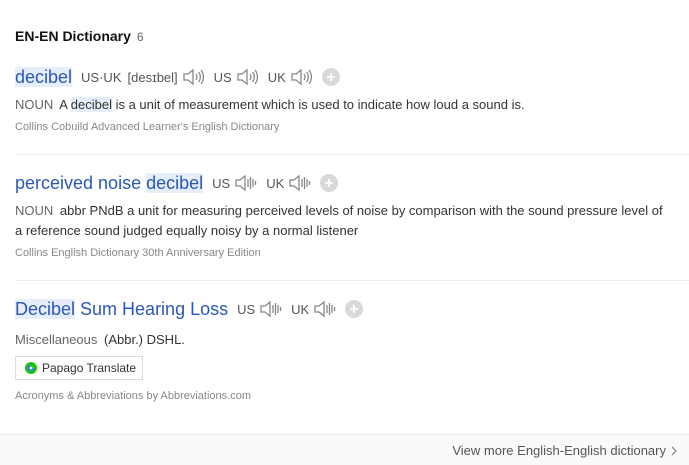 Image resolution: width=689 pixels, height=465 pixels. I want to click on pron-region-label: US·UK, so click(101, 77).